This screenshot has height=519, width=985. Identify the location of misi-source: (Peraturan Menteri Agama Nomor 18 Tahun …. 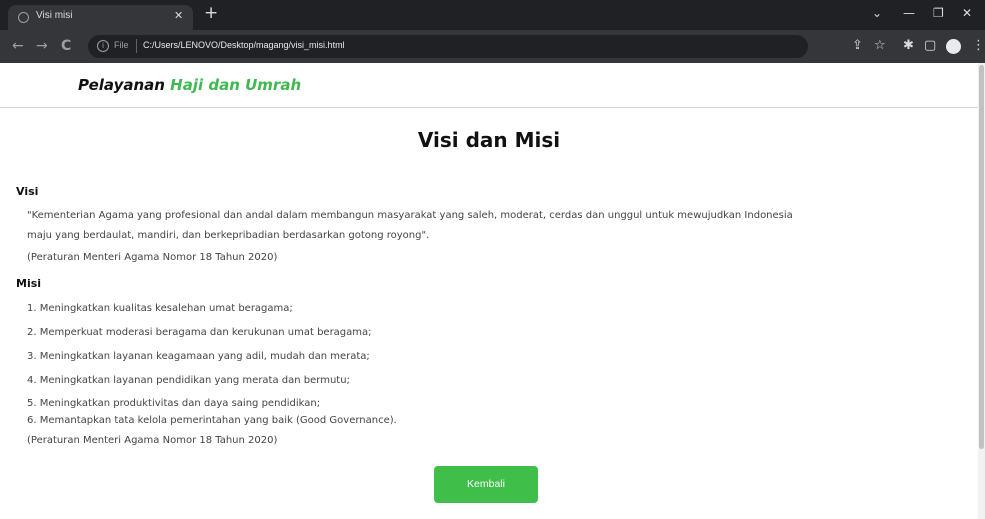
(152, 440).